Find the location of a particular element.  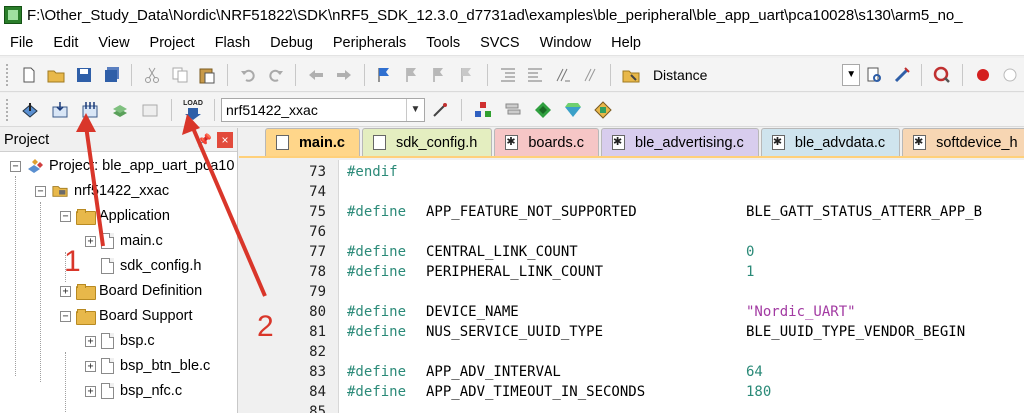

tree-node-project: − Project: ble_app_uart_pca10 is located at coordinates (122, 166).